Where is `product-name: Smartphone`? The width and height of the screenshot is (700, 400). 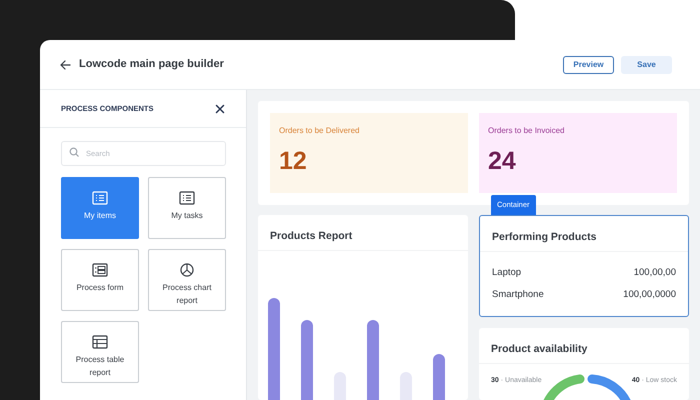 product-name: Smartphone is located at coordinates (518, 295).